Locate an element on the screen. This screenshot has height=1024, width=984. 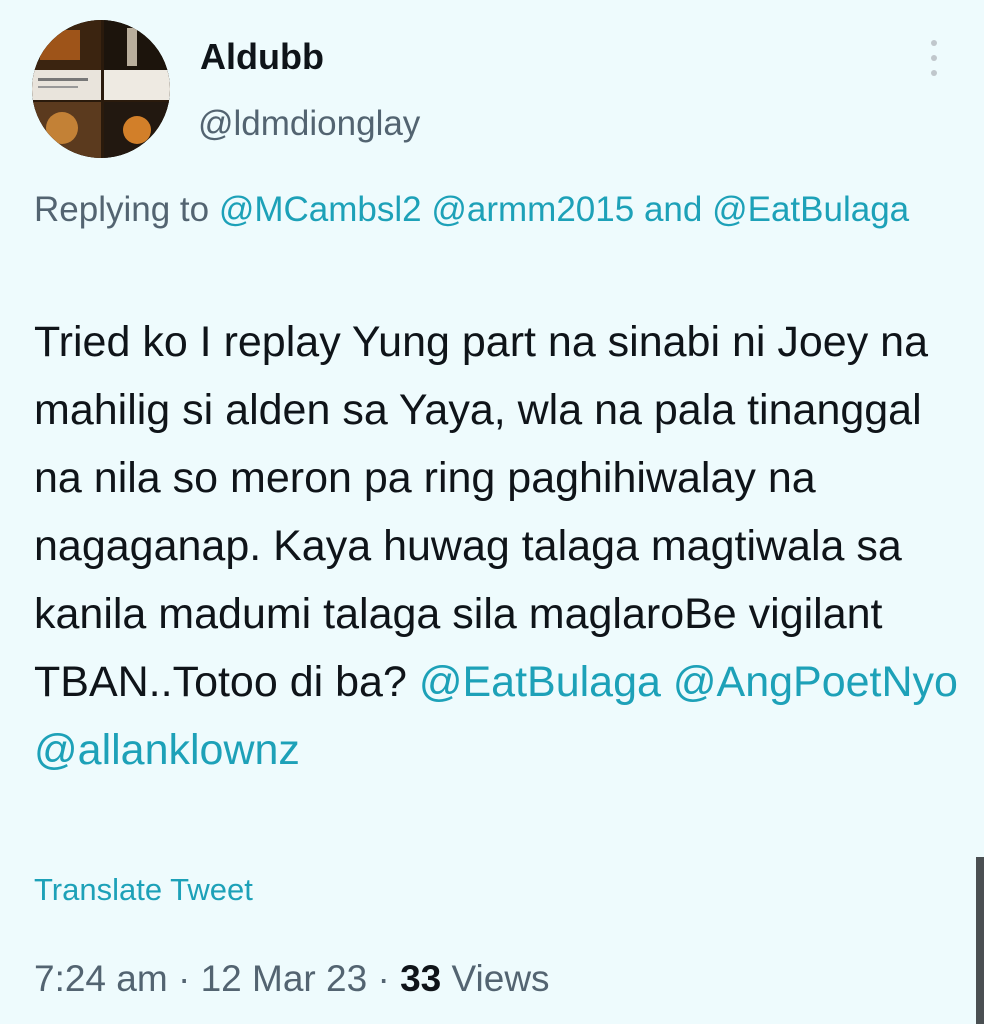
views-count: 33 is located at coordinates (421, 978).